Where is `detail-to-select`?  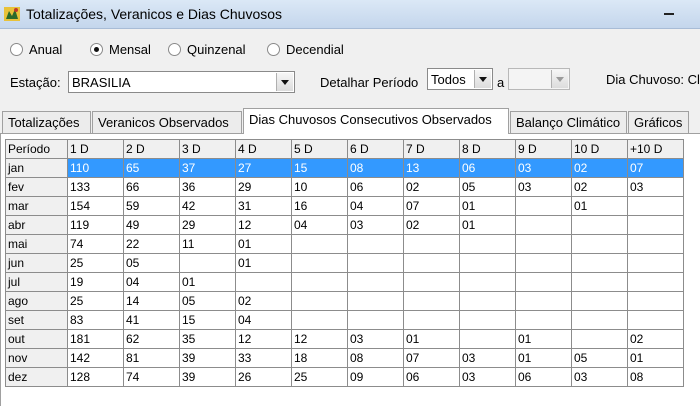 detail-to-select is located at coordinates (539, 79).